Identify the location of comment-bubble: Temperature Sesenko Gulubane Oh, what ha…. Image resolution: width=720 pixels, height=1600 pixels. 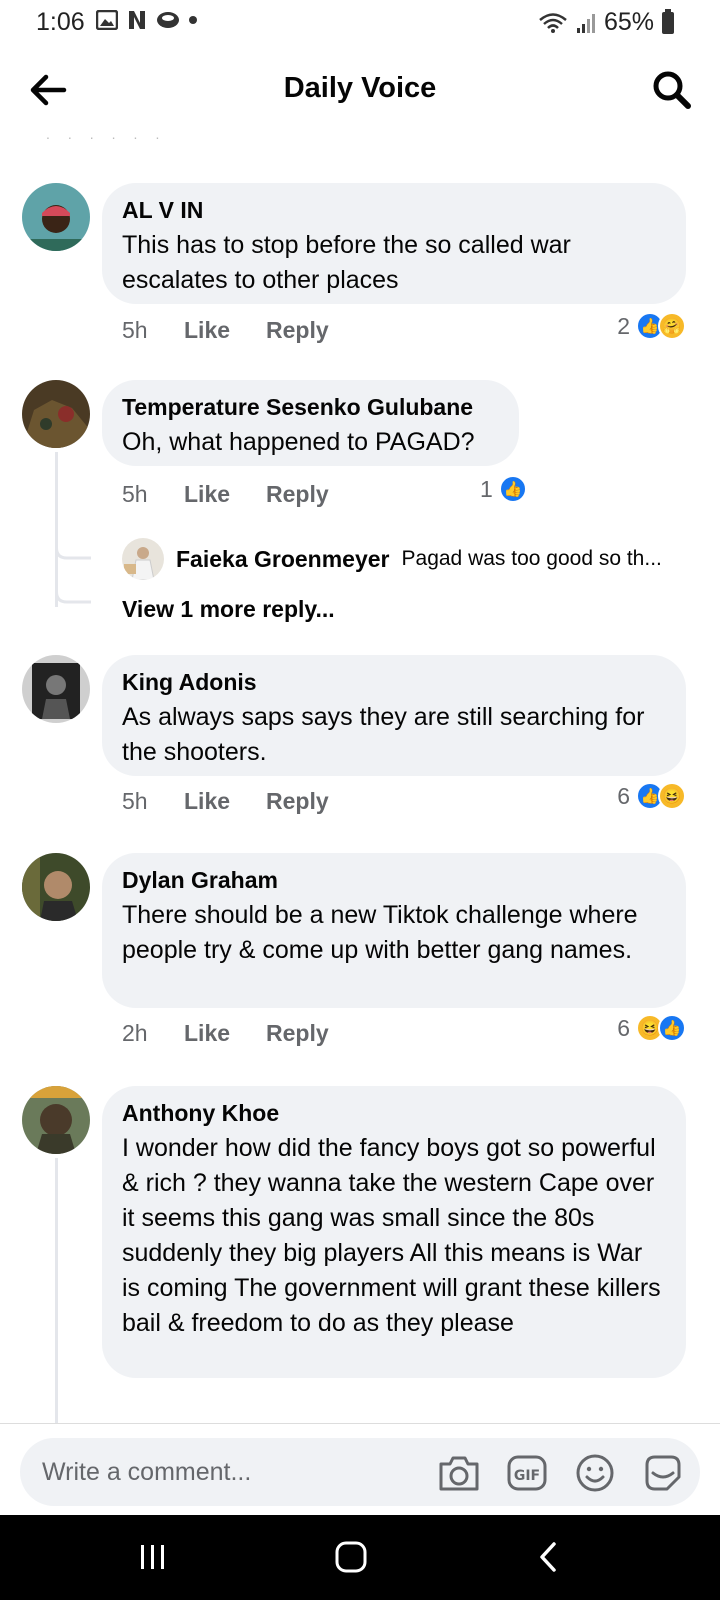
(310, 423).